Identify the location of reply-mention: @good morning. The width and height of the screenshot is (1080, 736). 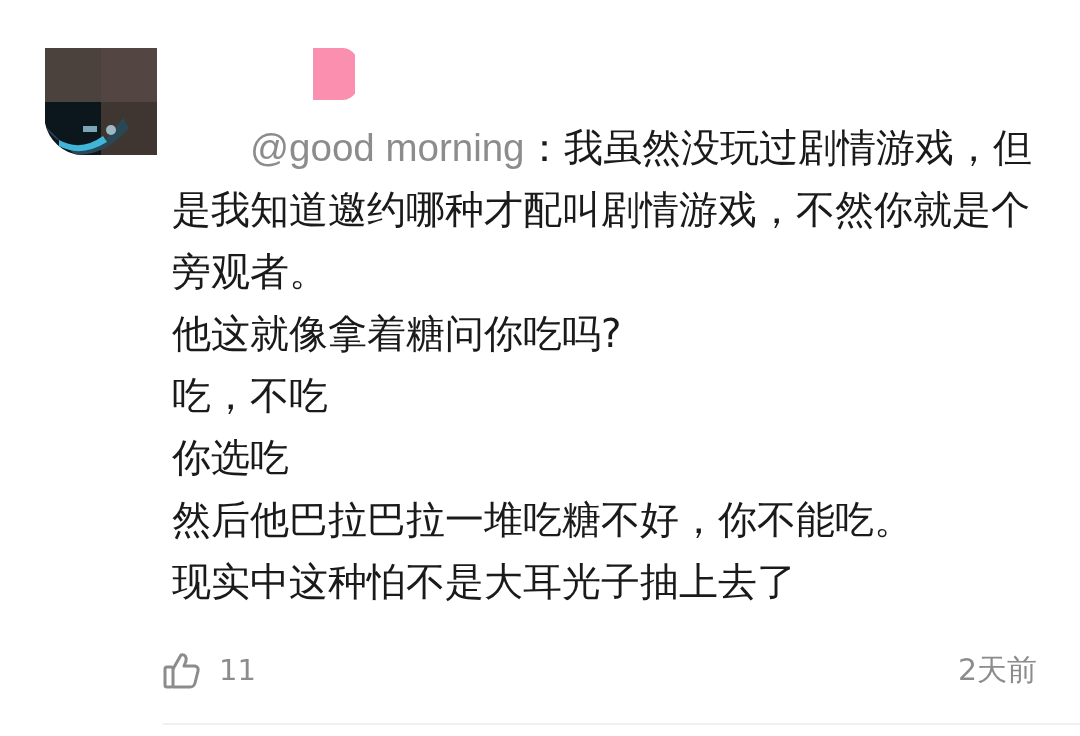
(387, 147).